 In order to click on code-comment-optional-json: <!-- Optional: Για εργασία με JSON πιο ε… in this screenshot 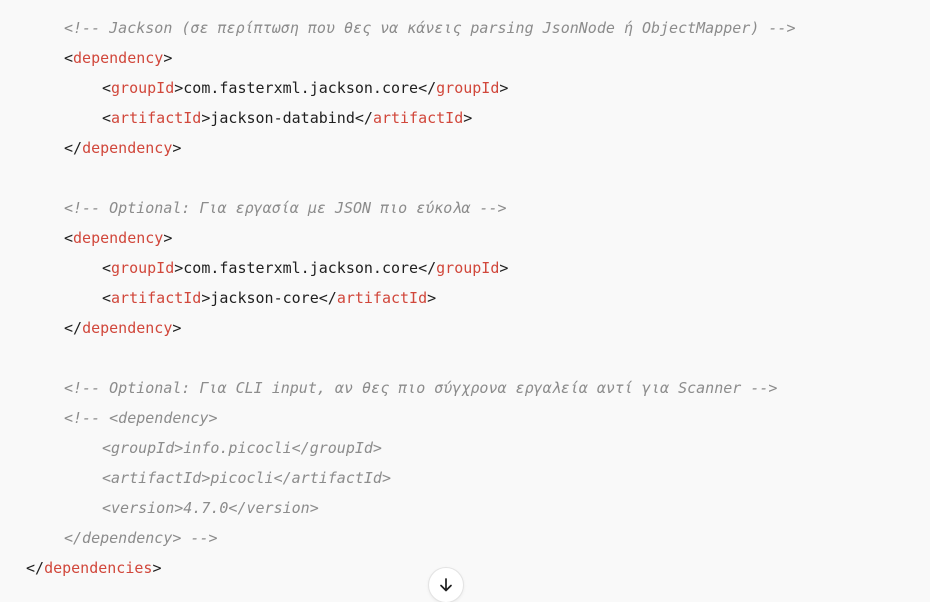, I will do `click(285, 208)`.